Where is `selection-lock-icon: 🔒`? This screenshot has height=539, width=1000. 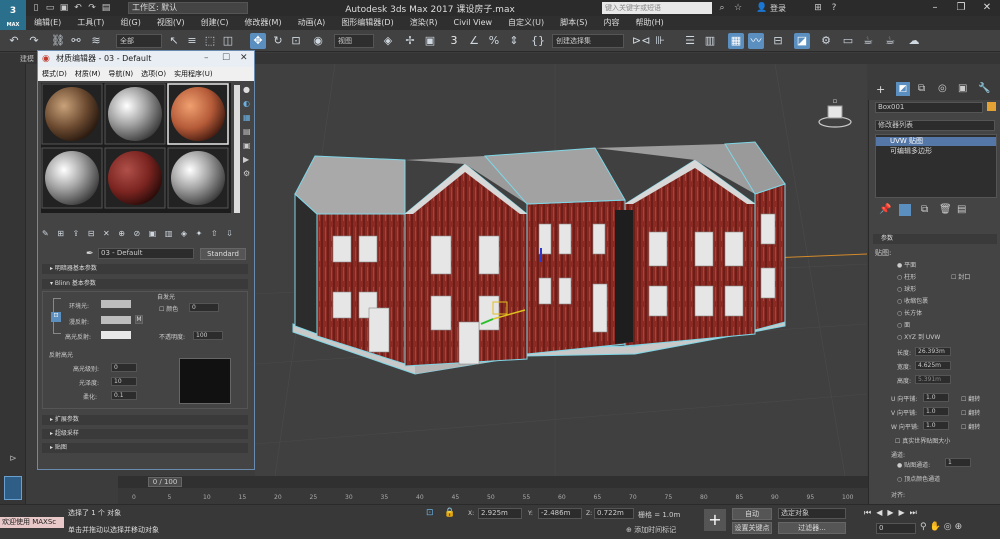
selection-lock-icon: 🔒 is located at coordinates (449, 513).